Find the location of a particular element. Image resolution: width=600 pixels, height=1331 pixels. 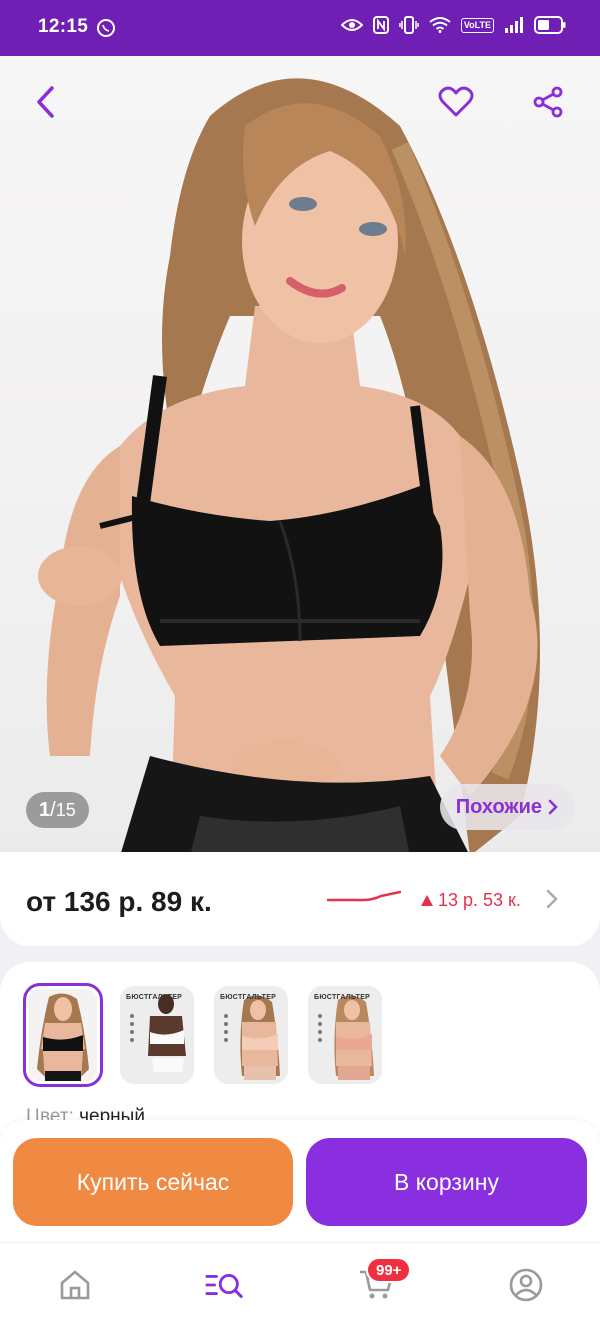

variant-thumb-beige: БЮСТГАЛЬТЕР is located at coordinates (251, 1035).